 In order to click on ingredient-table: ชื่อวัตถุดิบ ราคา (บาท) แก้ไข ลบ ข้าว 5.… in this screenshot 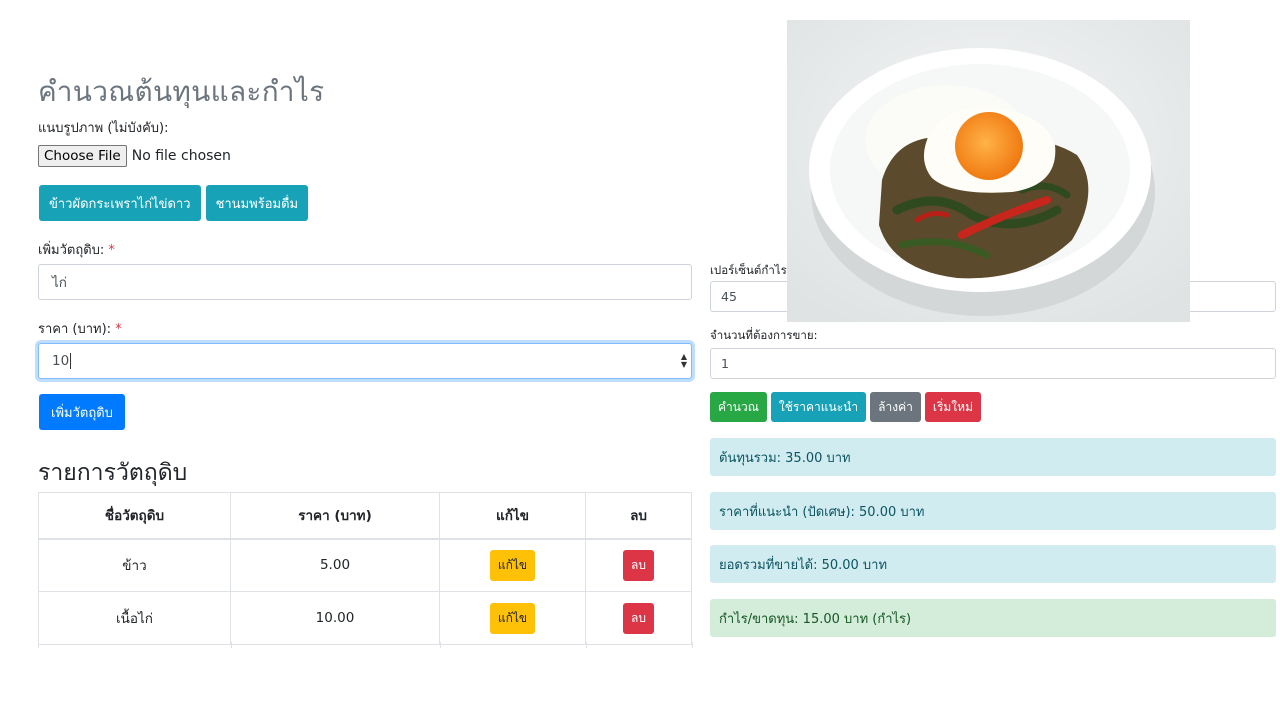, I will do `click(365, 568)`.